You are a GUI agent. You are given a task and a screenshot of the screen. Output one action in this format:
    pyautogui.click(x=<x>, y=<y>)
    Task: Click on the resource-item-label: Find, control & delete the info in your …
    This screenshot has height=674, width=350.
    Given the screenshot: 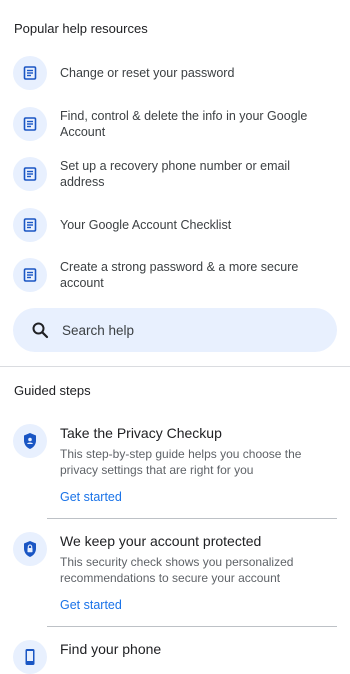 What is the action you would take?
    pyautogui.click(x=184, y=124)
    